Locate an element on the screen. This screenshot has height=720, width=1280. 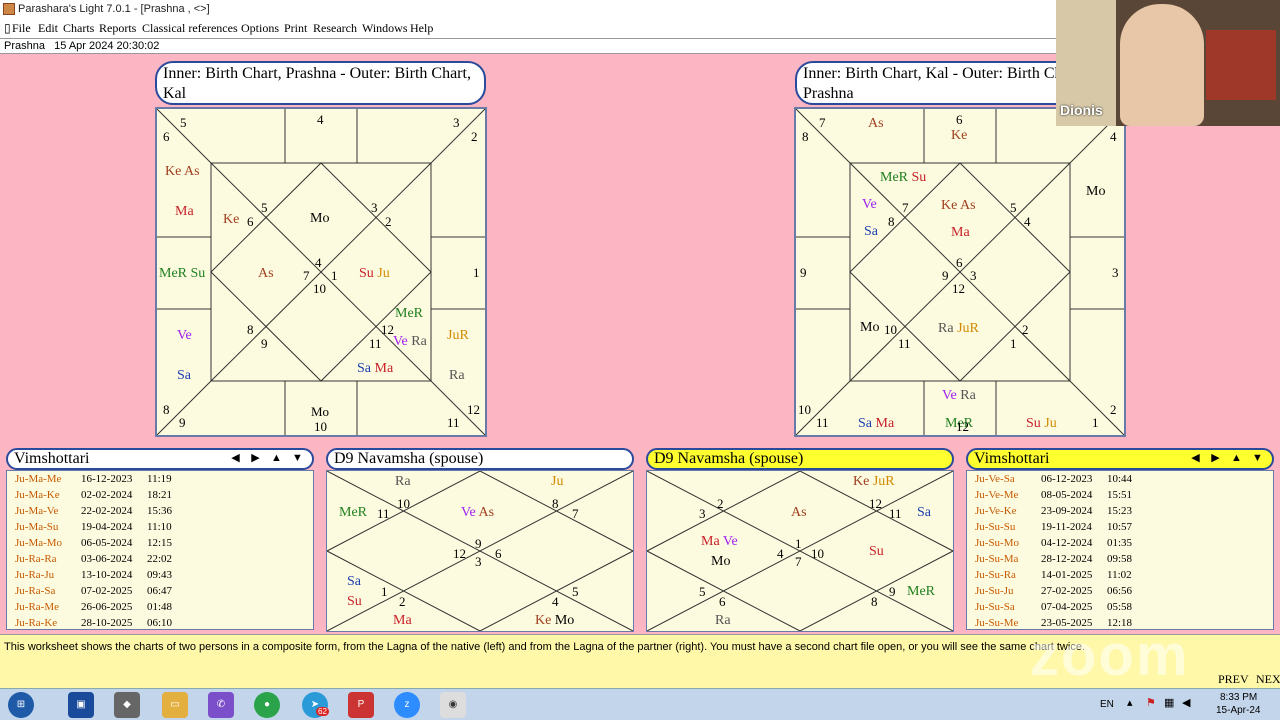
menu-windows: Windows is located at coordinates (385, 28).